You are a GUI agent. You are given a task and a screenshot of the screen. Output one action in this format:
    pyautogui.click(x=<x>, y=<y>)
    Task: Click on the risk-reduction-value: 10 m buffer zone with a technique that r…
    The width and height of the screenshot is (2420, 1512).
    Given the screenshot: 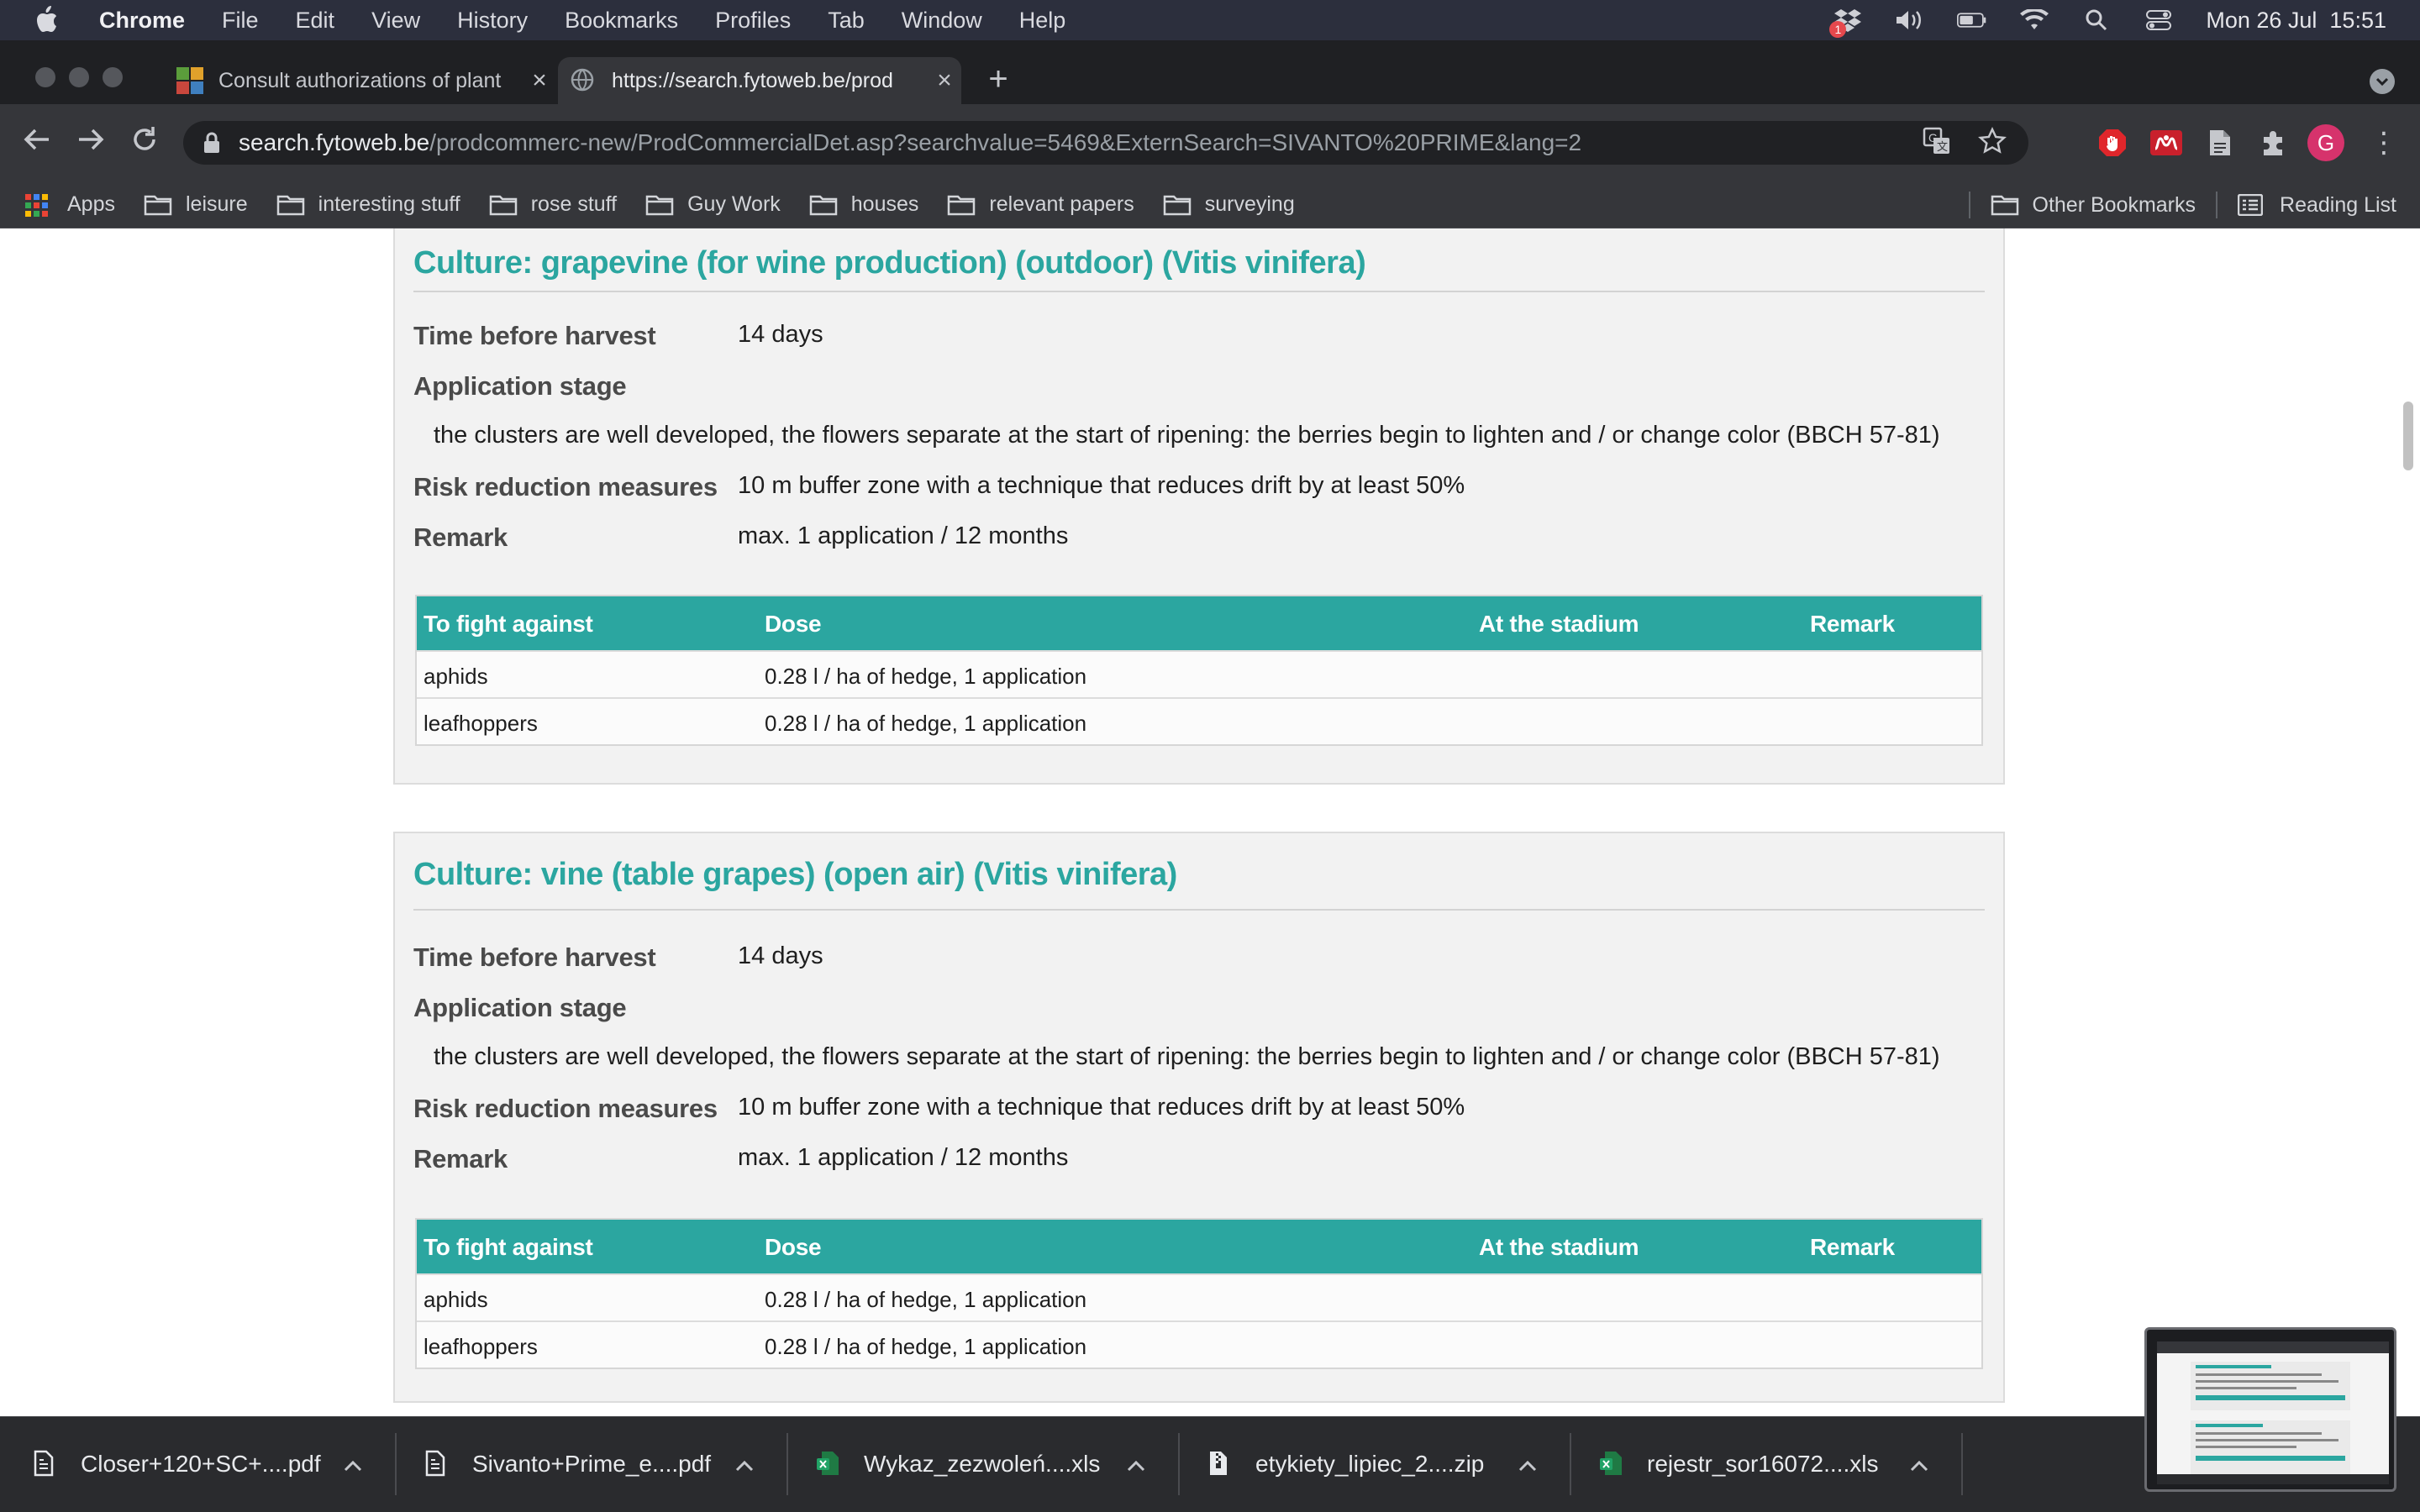 What is the action you would take?
    pyautogui.click(x=1102, y=1107)
    